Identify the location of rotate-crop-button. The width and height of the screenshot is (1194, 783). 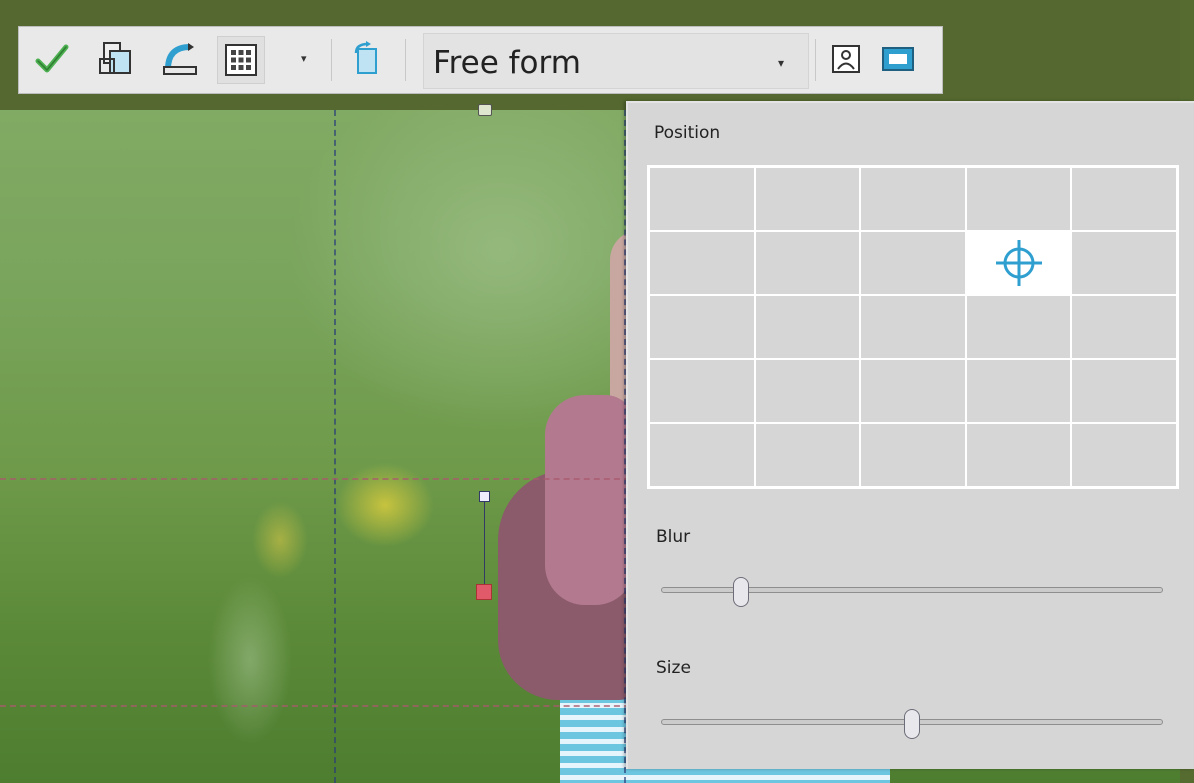
(368, 59).